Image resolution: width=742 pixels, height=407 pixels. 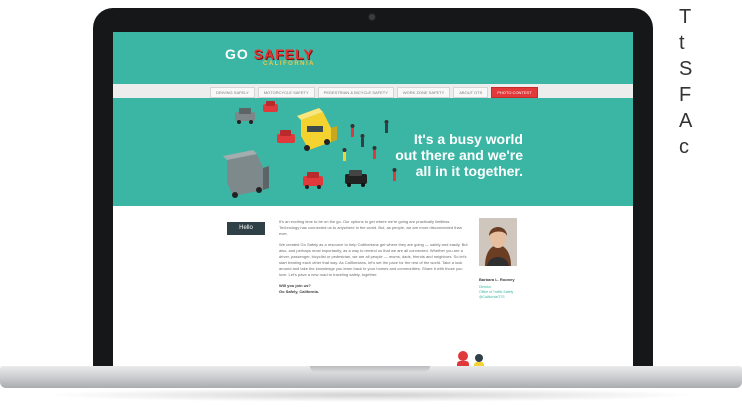 What do you see at coordinates (370, 369) in the screenshot?
I see `laptop-notch` at bounding box center [370, 369].